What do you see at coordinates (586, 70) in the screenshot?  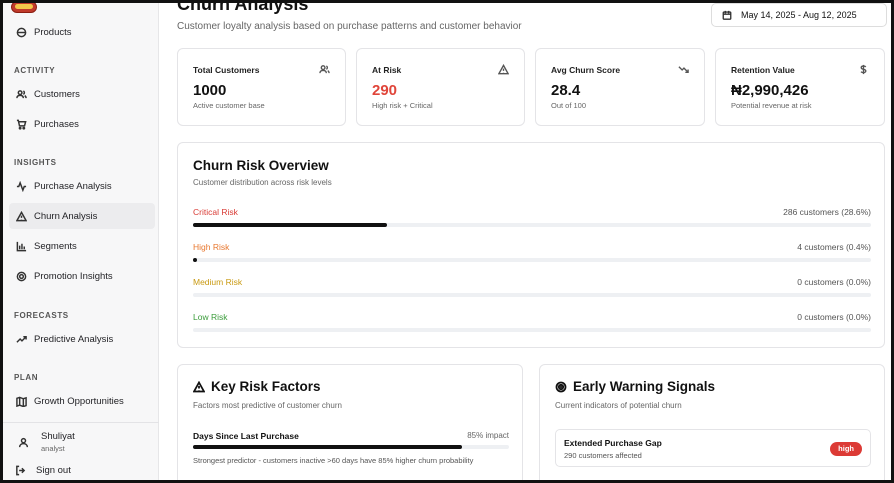 I see `stat-label: Avg Churn Score` at bounding box center [586, 70].